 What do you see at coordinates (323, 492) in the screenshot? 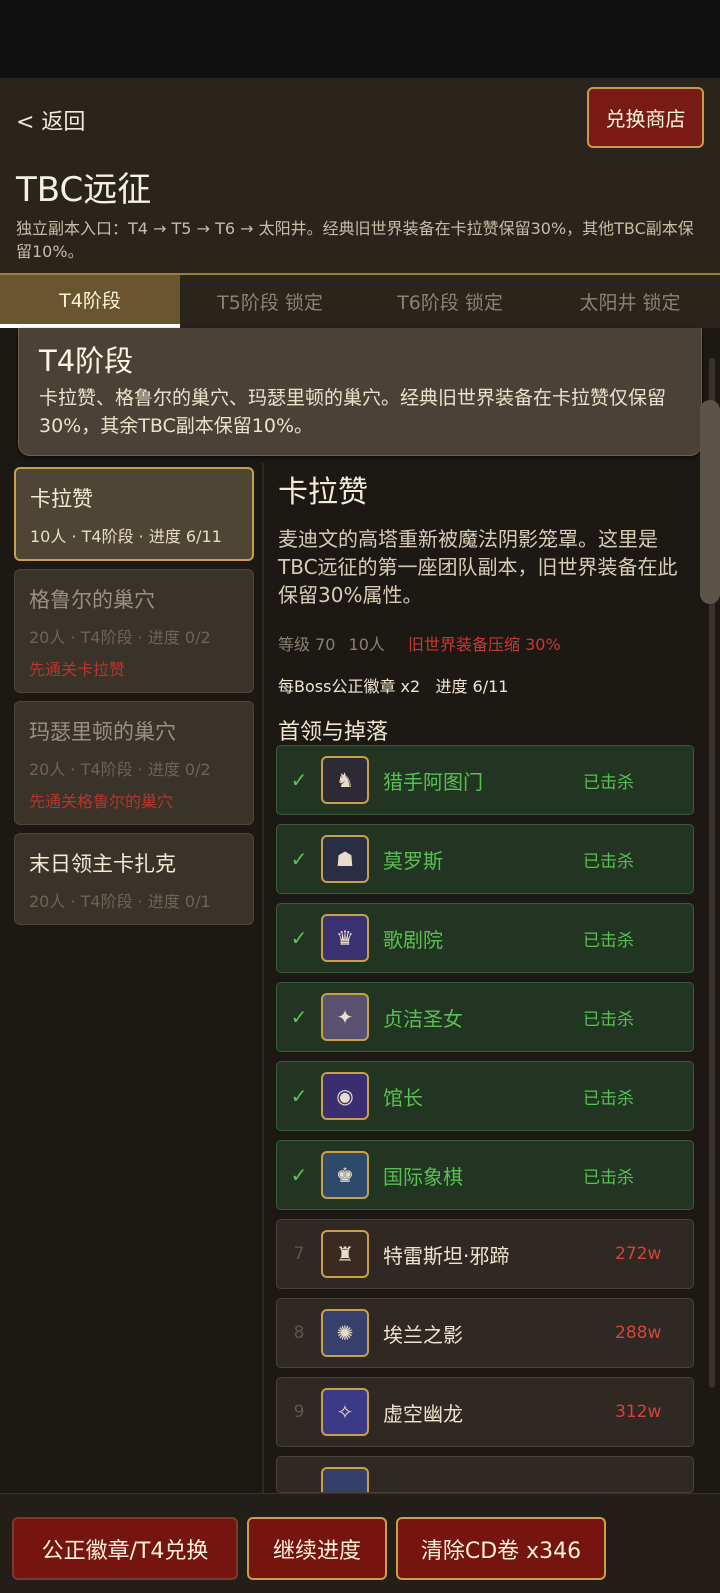
I see `detail-title: 卡拉赞` at bounding box center [323, 492].